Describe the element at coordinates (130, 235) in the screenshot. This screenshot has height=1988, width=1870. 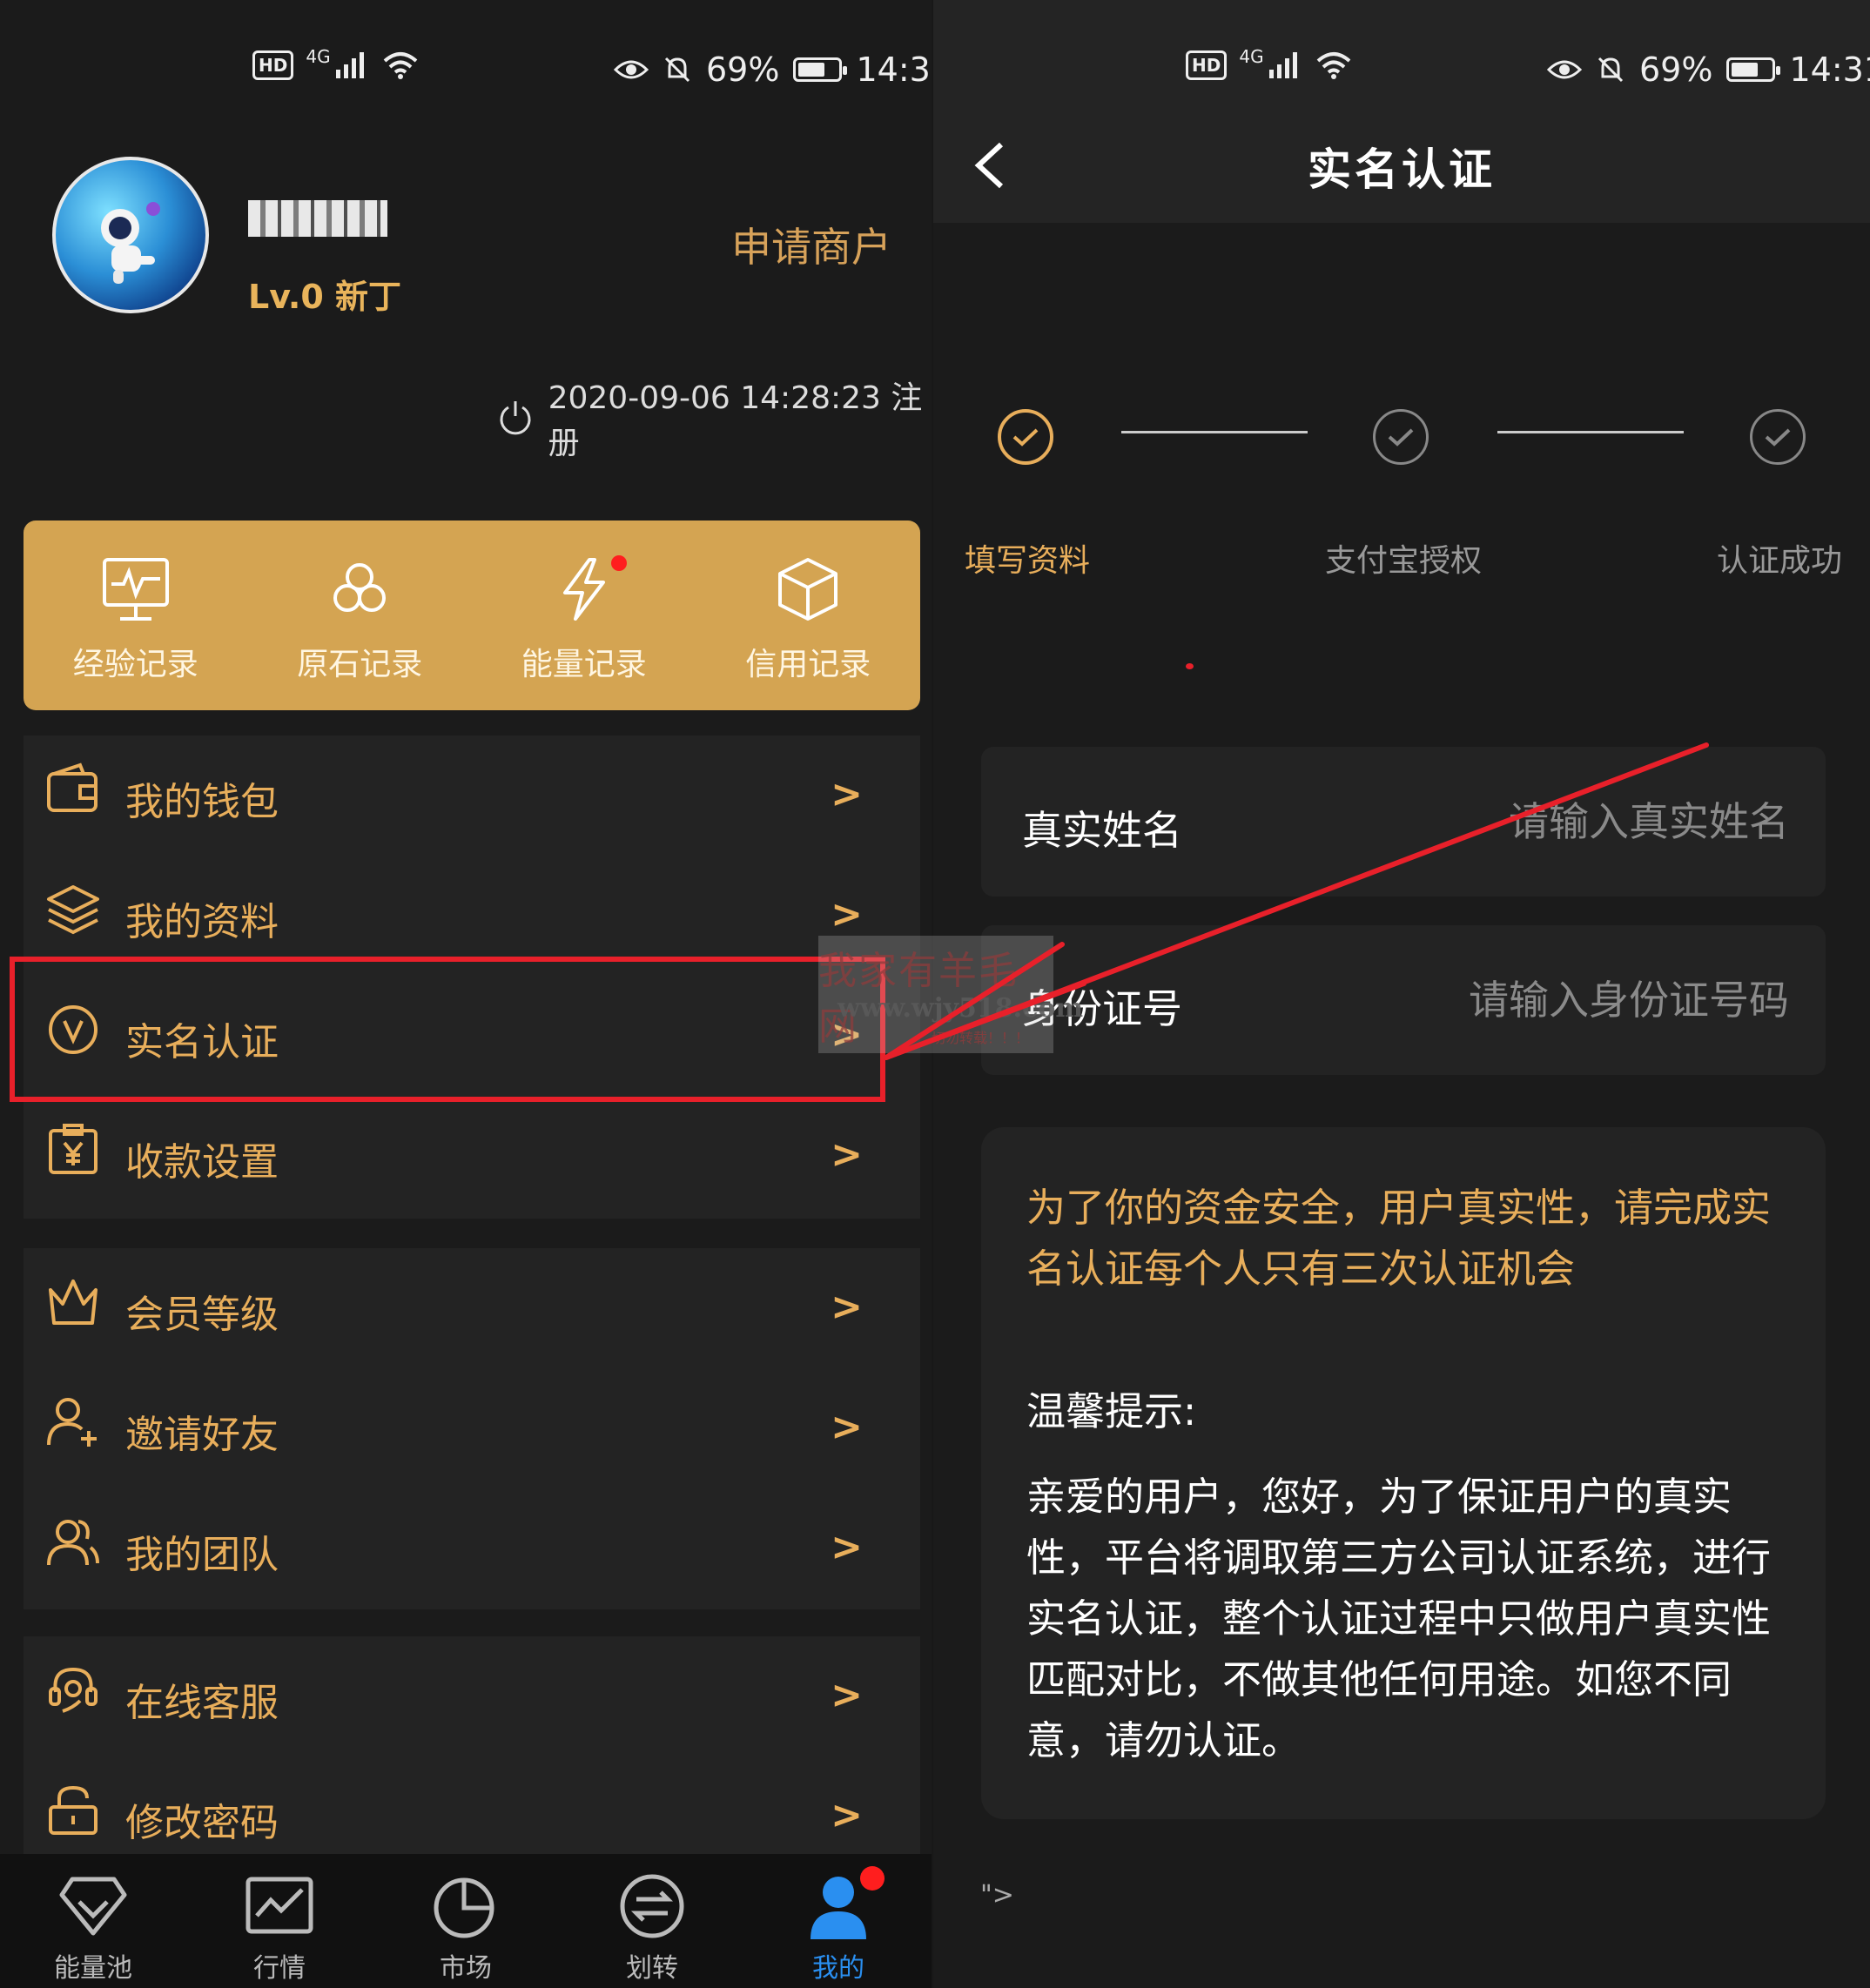
I see `avatar` at that location.